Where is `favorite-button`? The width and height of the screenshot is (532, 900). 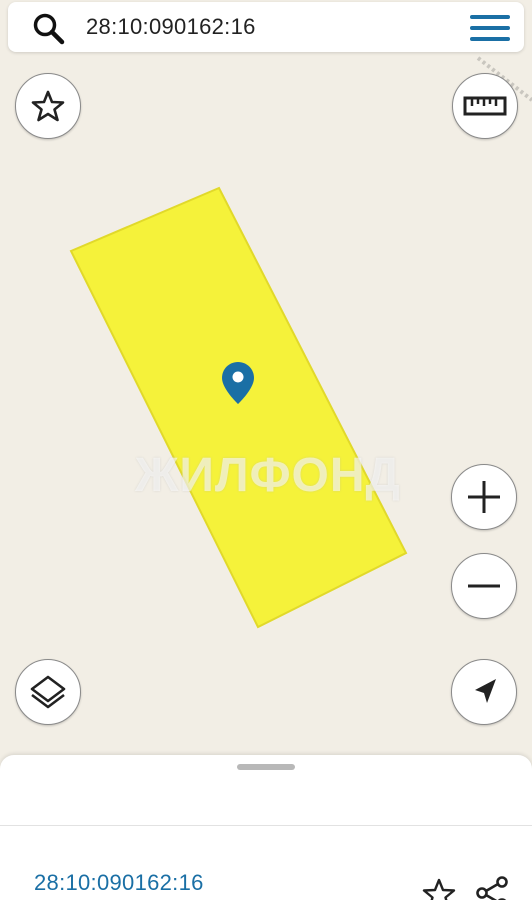
favorite-button is located at coordinates (48, 106).